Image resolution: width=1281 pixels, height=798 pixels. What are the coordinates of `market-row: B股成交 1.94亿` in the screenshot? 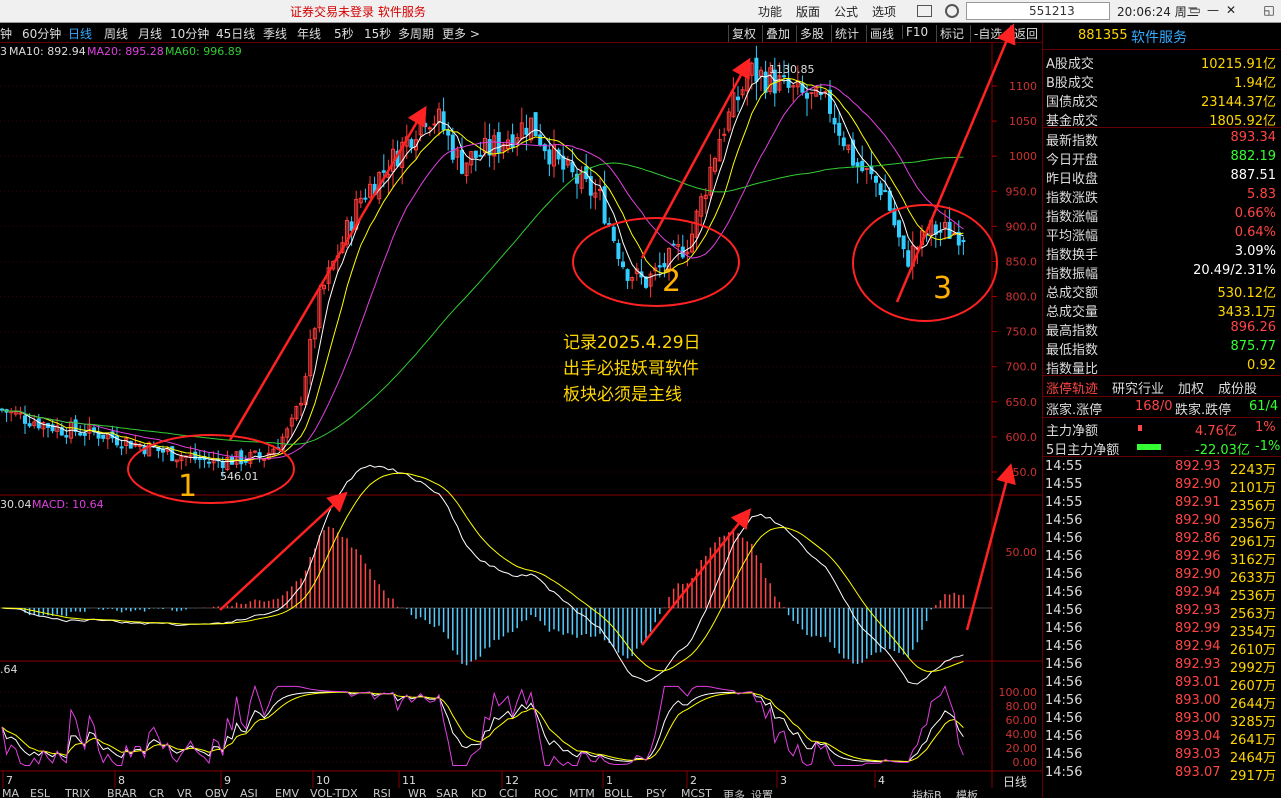 It's located at (1162, 81).